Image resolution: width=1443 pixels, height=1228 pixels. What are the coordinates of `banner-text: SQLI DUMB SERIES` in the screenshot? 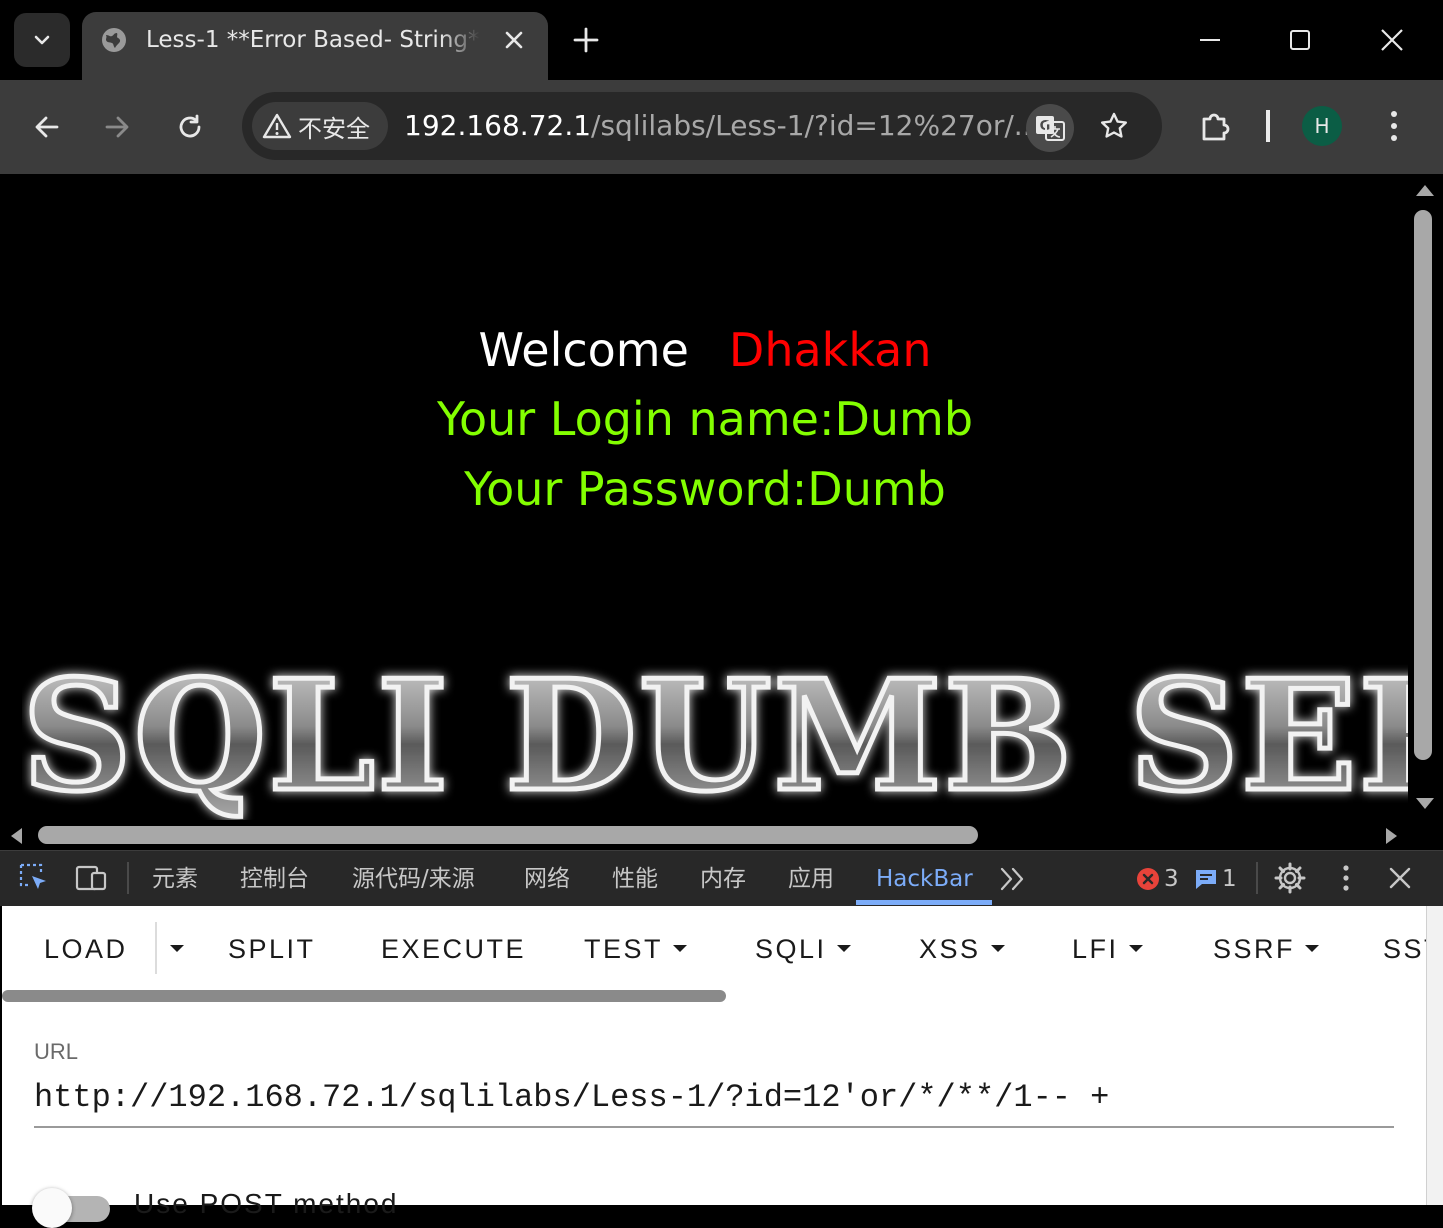 It's located at (715, 737).